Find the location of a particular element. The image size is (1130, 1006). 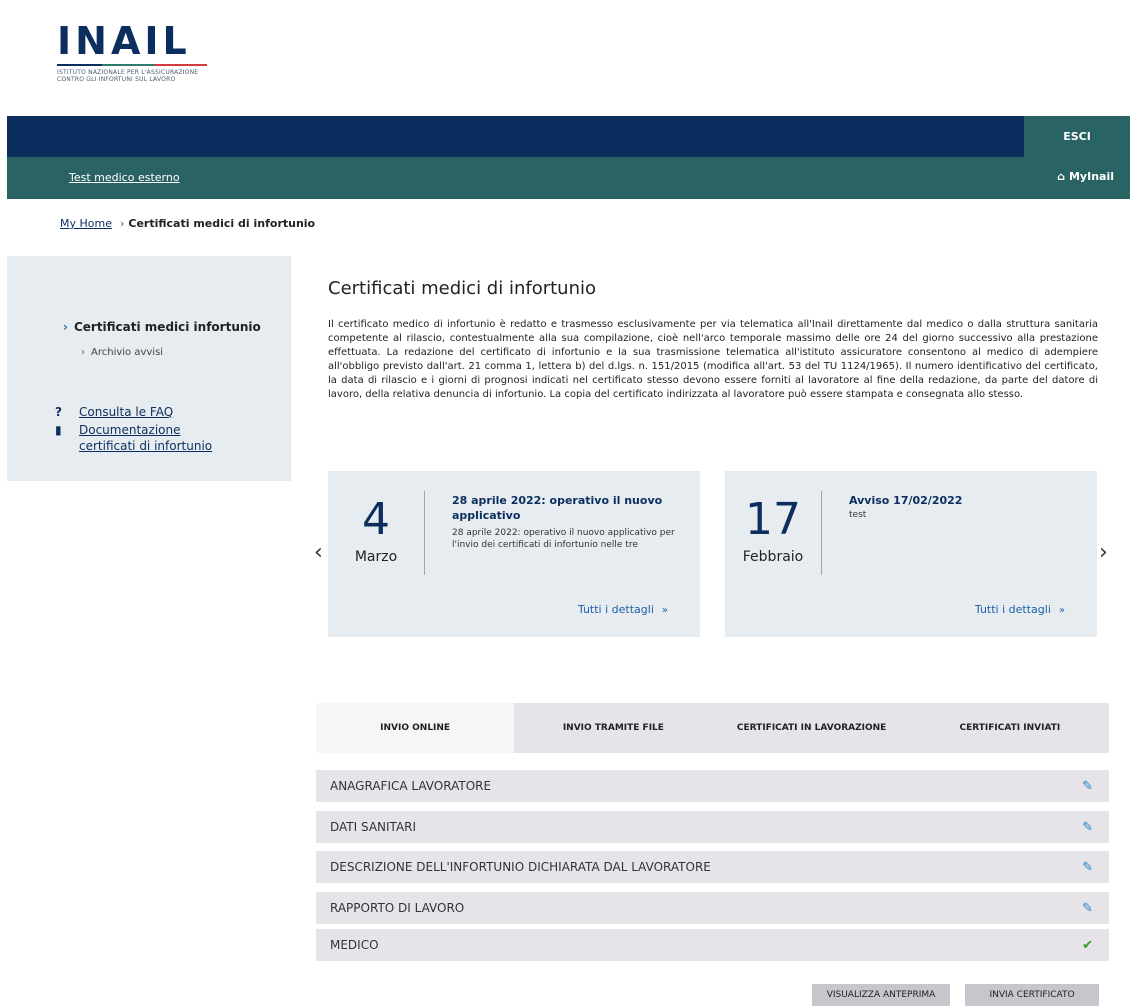

news-month: Marzo is located at coordinates (376, 557).